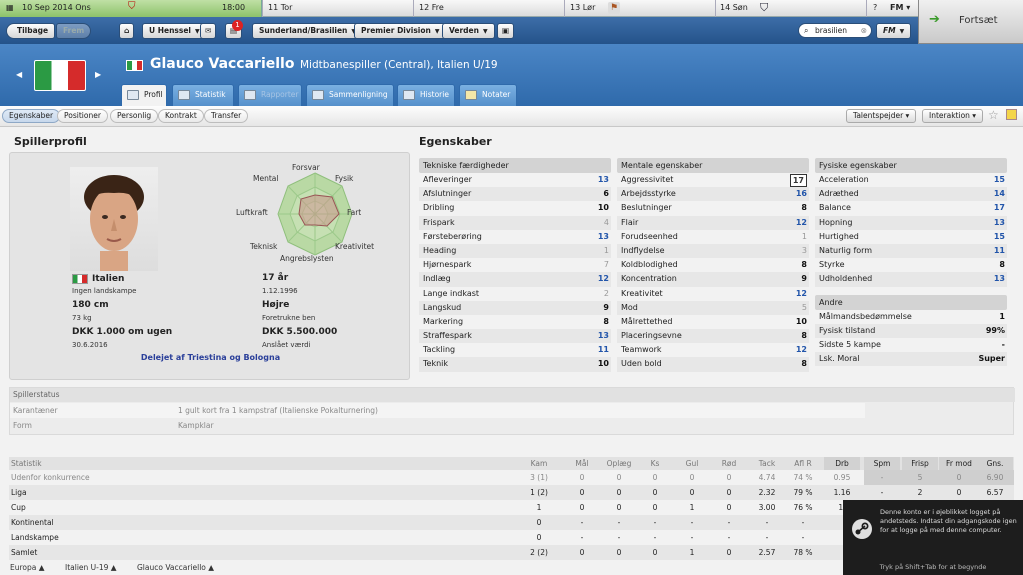 The image size is (1023, 575). Describe the element at coordinates (308, 31) in the screenshot. I see `club-menu: Sunderland/Brasilien▼` at that location.